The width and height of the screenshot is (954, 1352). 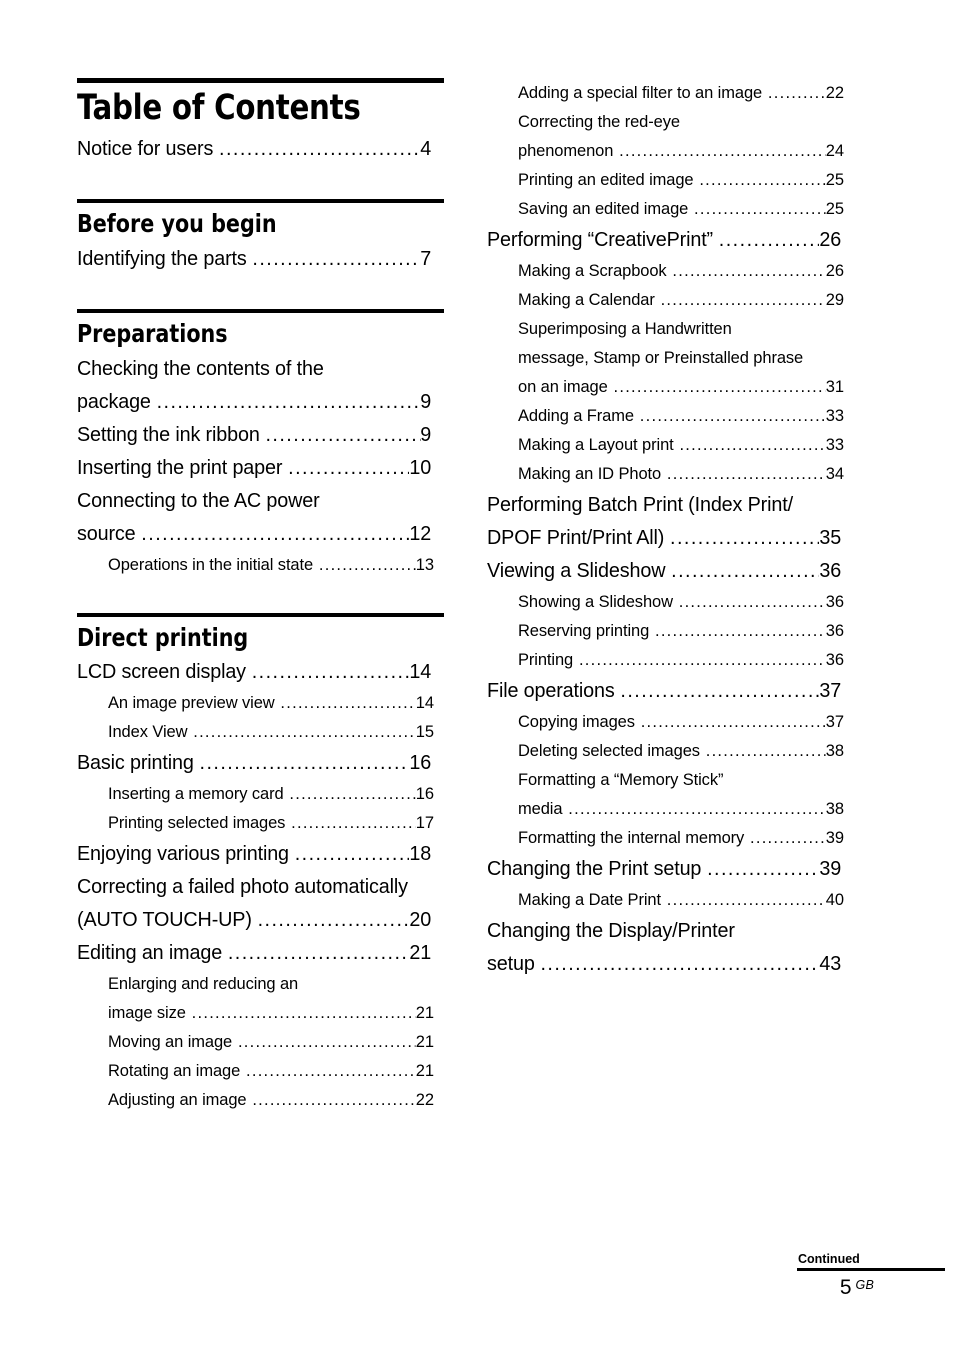 I want to click on toc-entry-adding-a-frame: Adding a Frame 33, so click(x=681, y=415).